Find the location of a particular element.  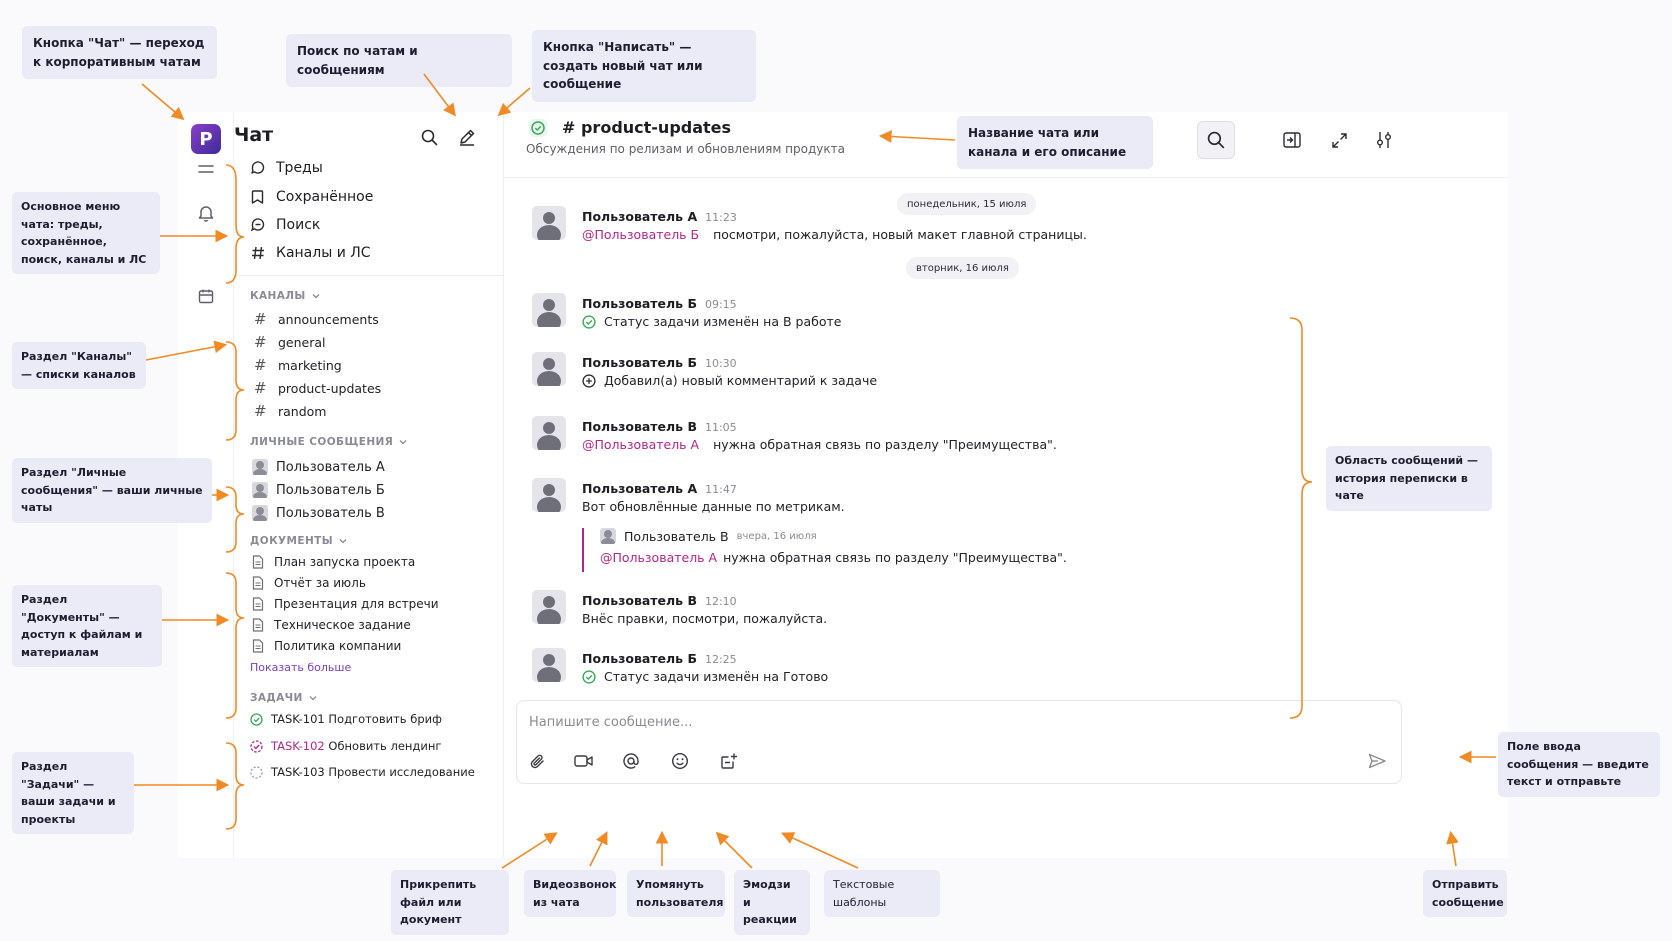

mention: @Пользователь Б is located at coordinates (640, 234).